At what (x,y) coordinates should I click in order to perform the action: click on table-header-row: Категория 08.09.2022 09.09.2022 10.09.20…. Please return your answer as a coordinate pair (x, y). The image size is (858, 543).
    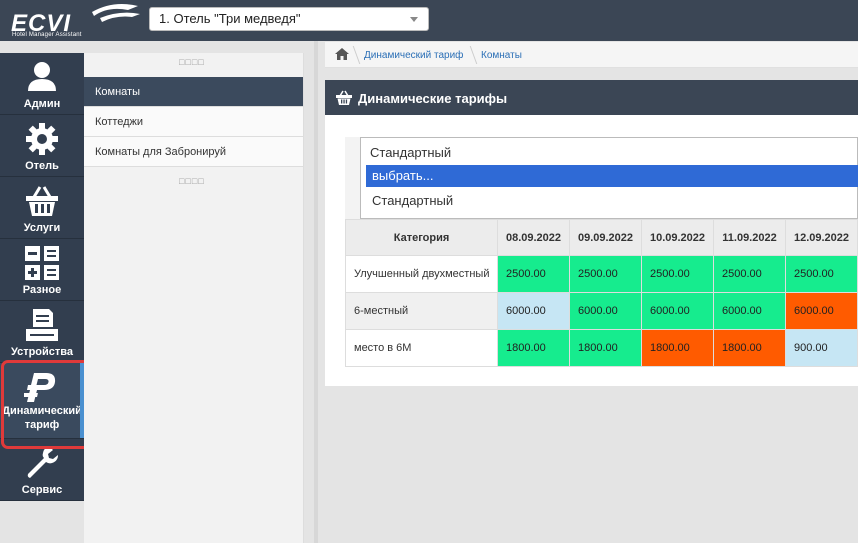
    Looking at the image, I should click on (601, 237).